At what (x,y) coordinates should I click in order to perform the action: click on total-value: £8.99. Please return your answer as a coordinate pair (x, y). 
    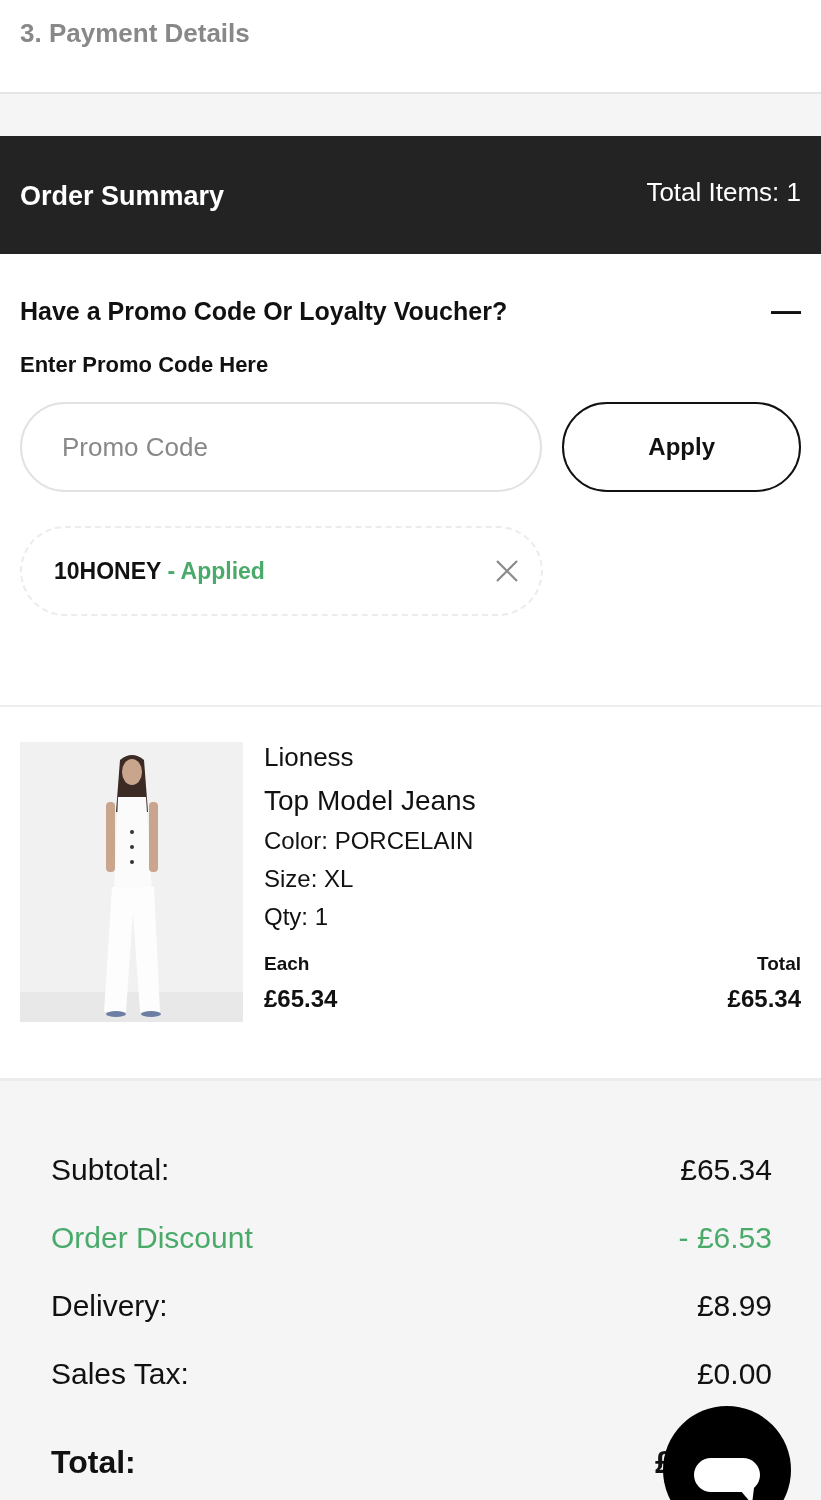
    Looking at the image, I should click on (734, 1306).